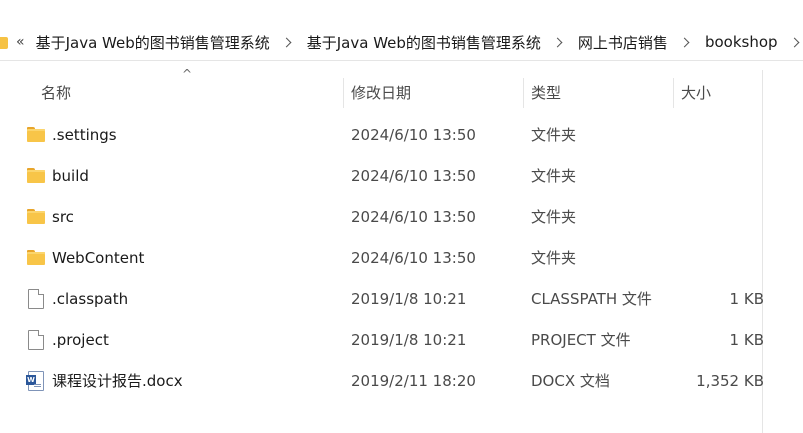 This screenshot has width=803, height=433. I want to click on column-header-name: 名称, so click(191, 92).